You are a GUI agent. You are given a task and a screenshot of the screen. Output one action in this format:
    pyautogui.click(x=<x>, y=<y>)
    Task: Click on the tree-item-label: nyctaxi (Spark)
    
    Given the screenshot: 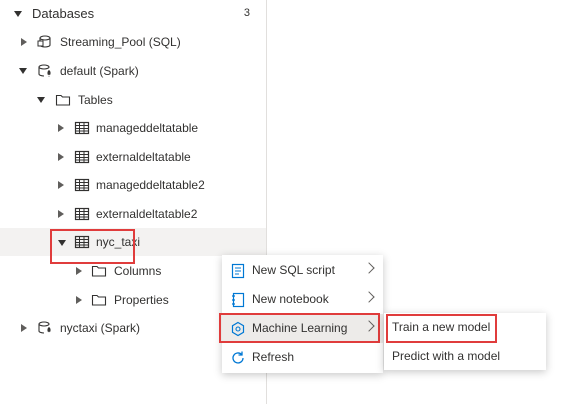 What is the action you would take?
    pyautogui.click(x=100, y=328)
    